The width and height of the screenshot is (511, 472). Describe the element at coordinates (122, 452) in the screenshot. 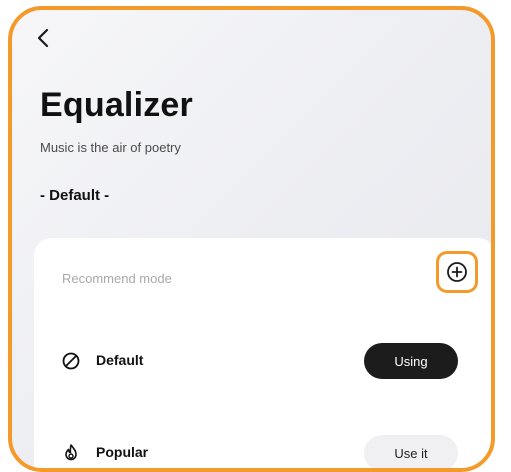

I see `mode-label: Popular` at that location.